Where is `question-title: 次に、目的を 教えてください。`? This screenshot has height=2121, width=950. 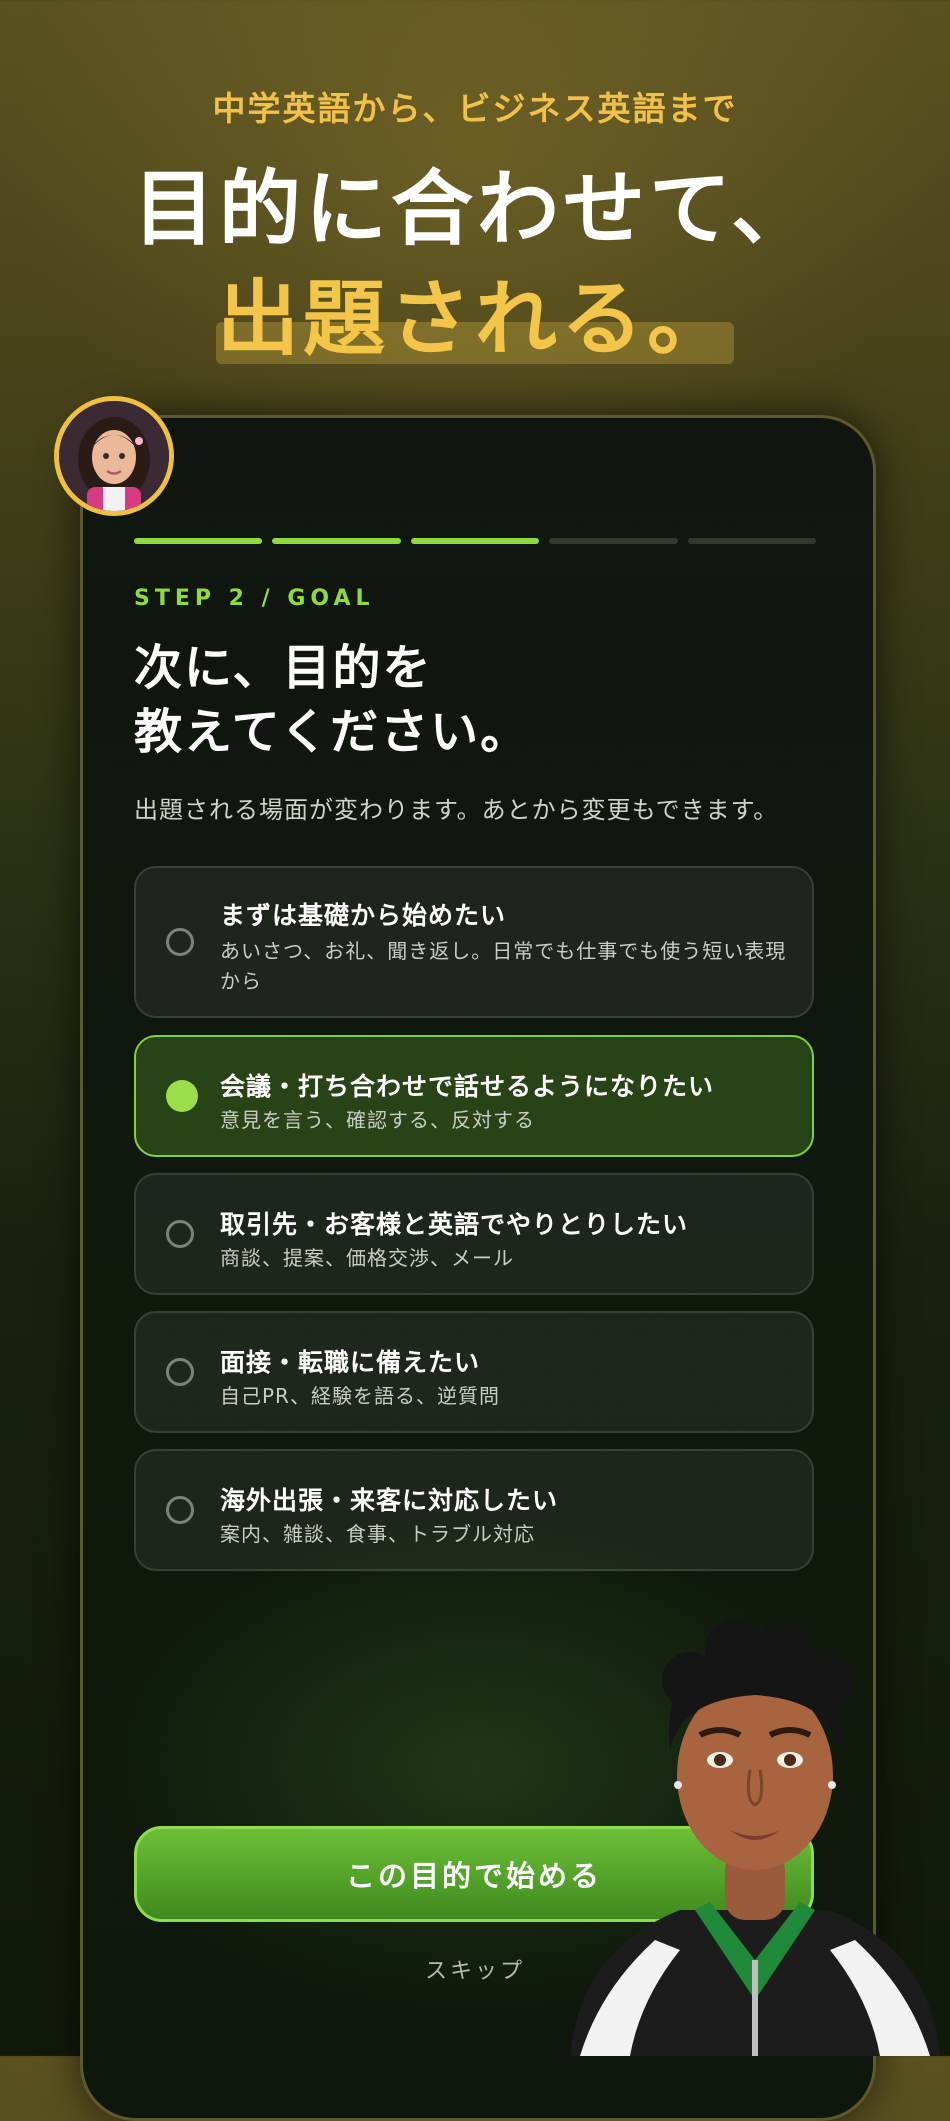 question-title: 次に、目的を 教えてください。 is located at coordinates (484, 700).